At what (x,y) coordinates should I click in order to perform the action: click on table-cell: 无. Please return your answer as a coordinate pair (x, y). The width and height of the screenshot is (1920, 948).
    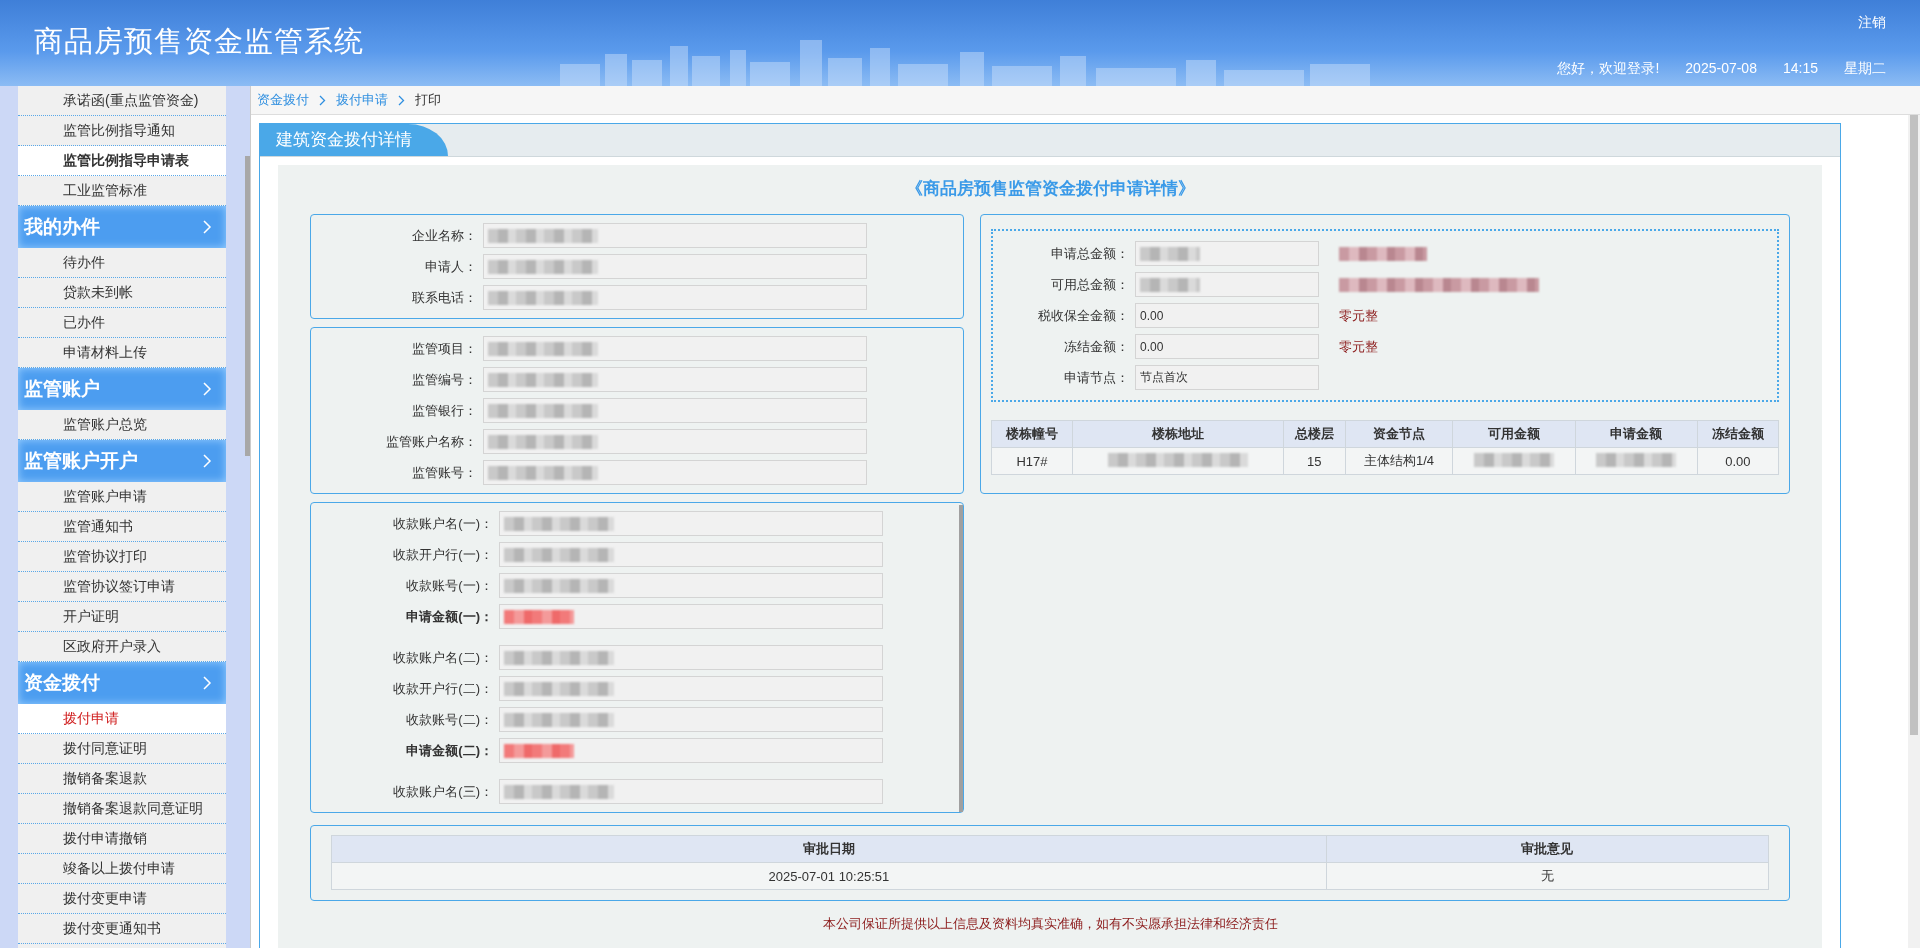
    Looking at the image, I should click on (1547, 876).